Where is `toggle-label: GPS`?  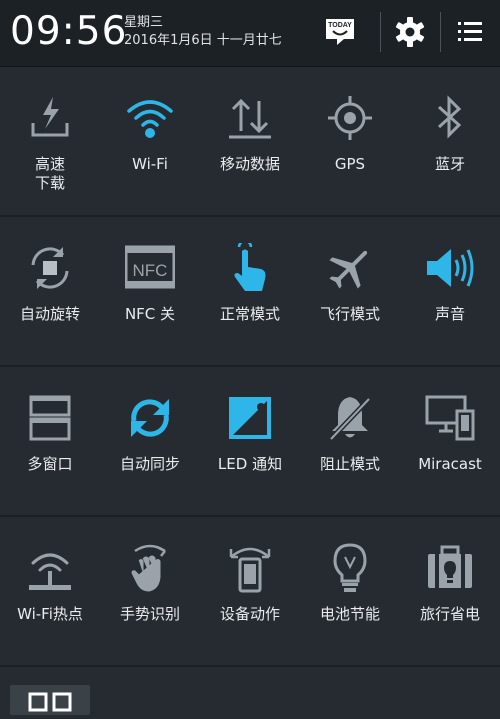 toggle-label: GPS is located at coordinates (350, 164).